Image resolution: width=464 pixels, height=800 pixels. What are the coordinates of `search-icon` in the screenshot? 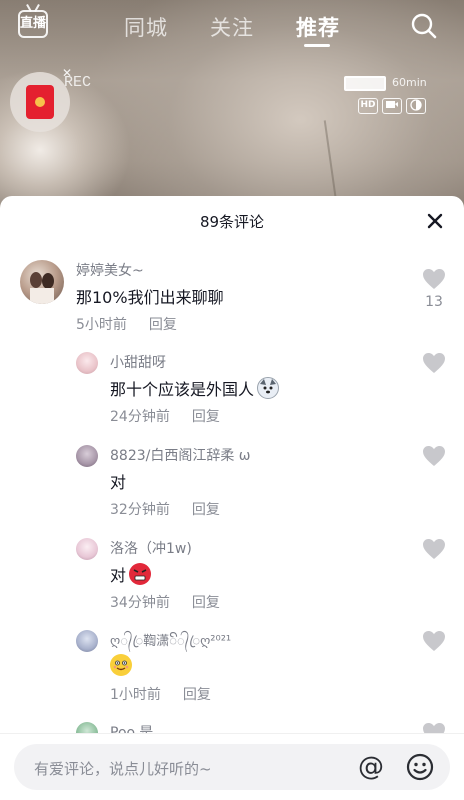 It's located at (424, 26).